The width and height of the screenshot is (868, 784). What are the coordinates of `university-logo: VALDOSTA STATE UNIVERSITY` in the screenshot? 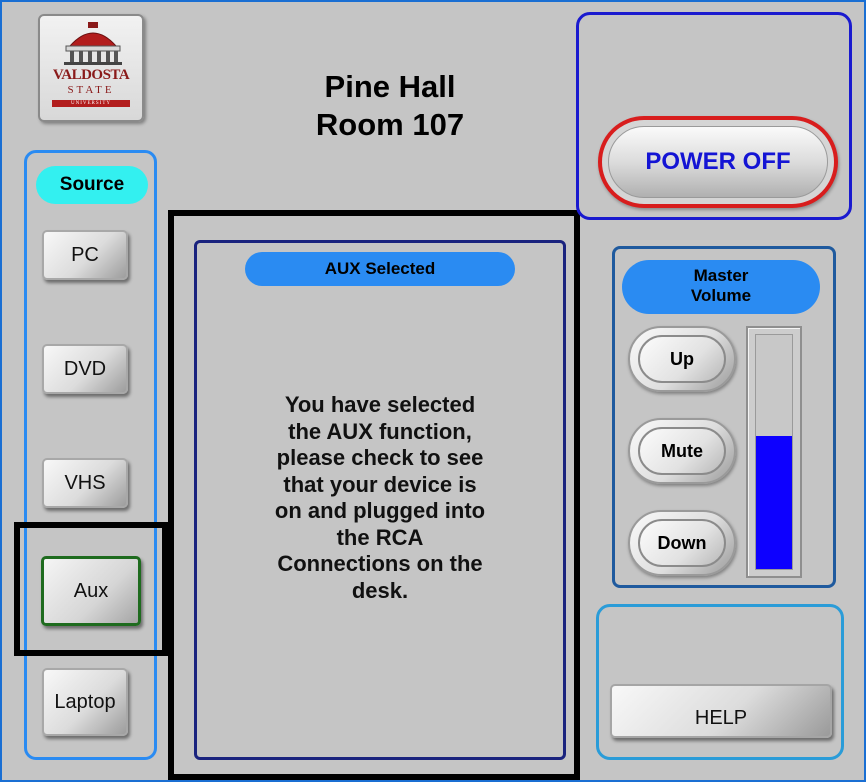 It's located at (91, 68).